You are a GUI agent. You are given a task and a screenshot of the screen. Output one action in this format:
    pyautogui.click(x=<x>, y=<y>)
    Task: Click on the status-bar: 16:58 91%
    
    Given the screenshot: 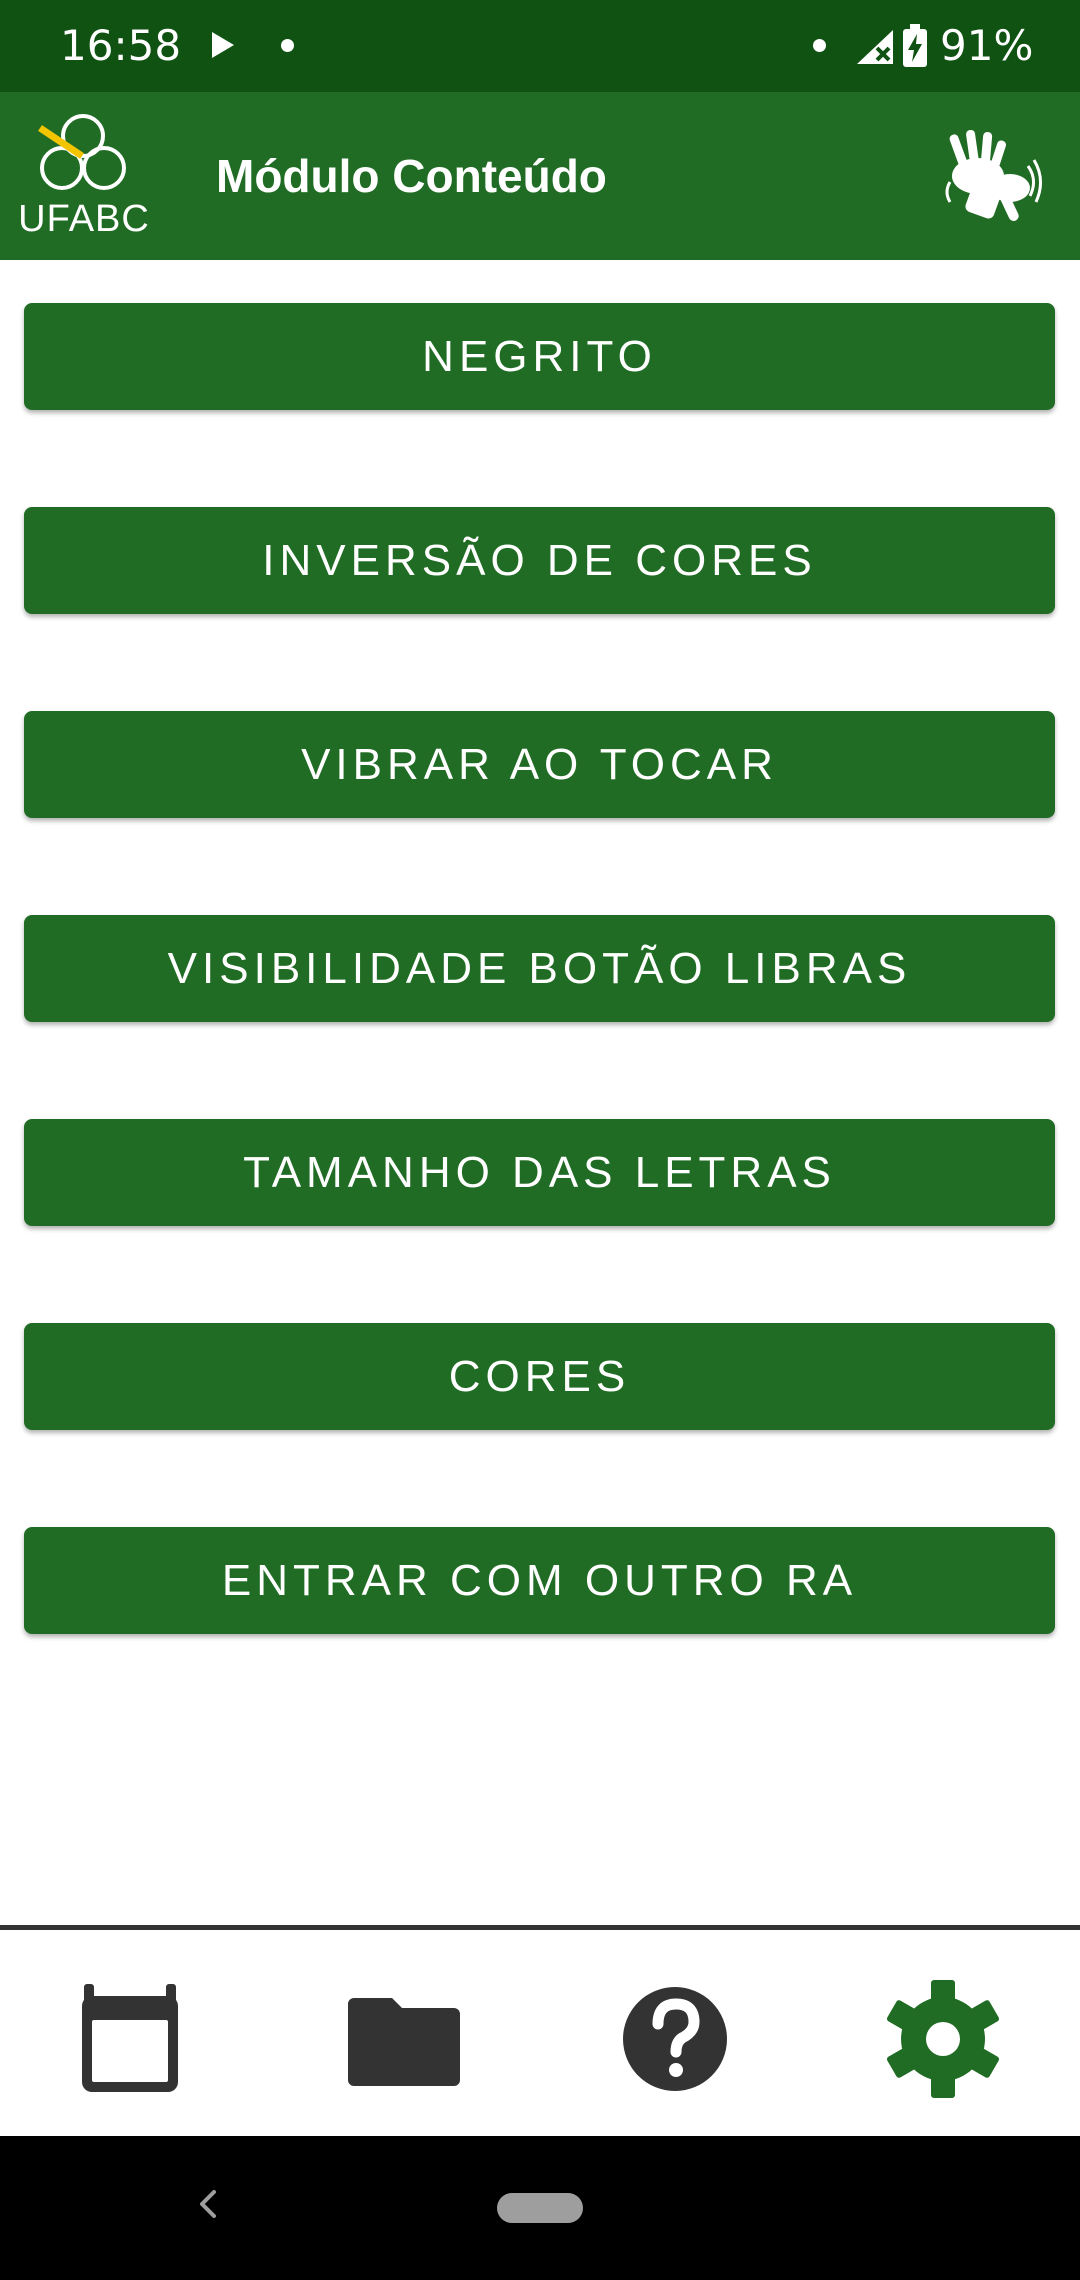 What is the action you would take?
    pyautogui.click(x=540, y=46)
    